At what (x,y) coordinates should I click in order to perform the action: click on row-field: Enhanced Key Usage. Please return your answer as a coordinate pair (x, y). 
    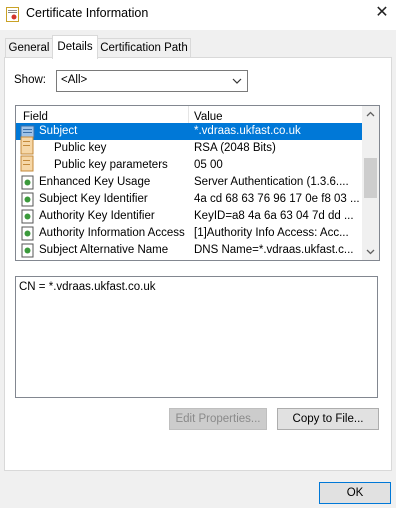
    Looking at the image, I should click on (95, 182).